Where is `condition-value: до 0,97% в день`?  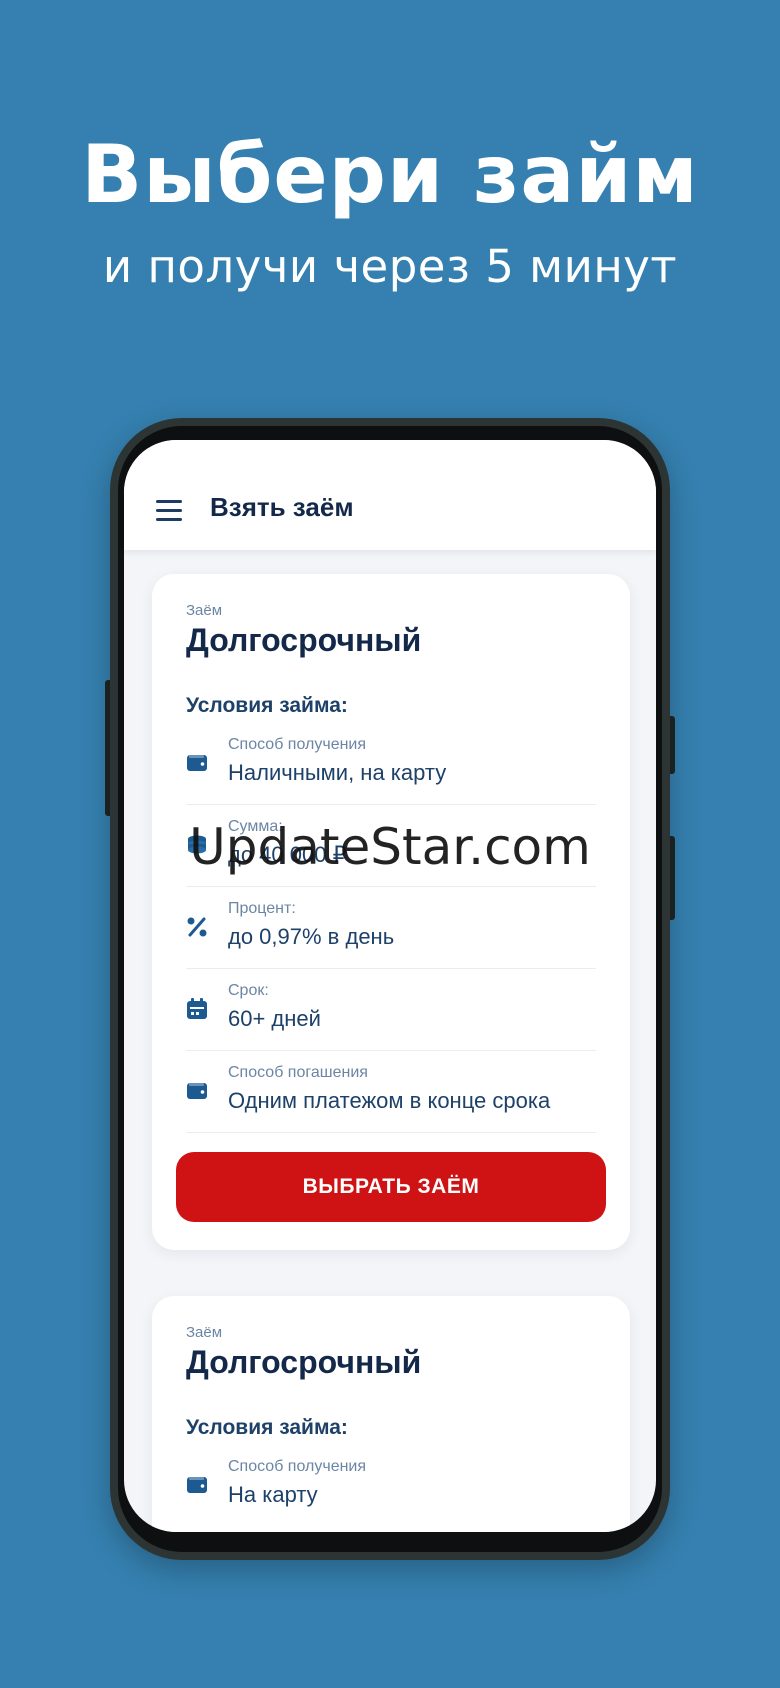
condition-value: до 0,97% в день is located at coordinates (311, 936).